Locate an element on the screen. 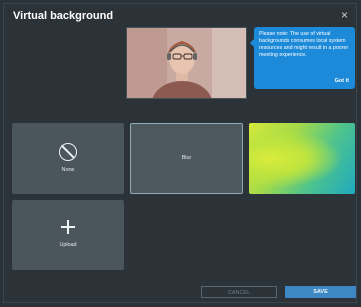 Image resolution: width=361 pixels, height=307 pixels. no-background-icon is located at coordinates (68, 152).